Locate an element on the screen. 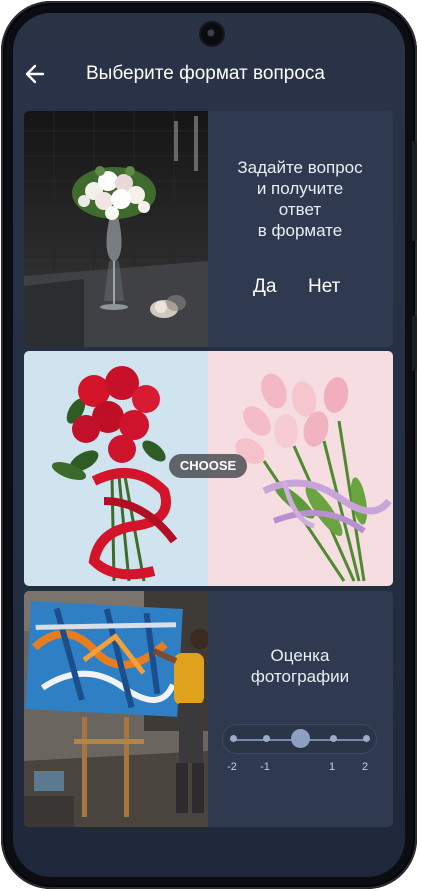 The image size is (421, 891). bouquet-photo is located at coordinates (116, 229).